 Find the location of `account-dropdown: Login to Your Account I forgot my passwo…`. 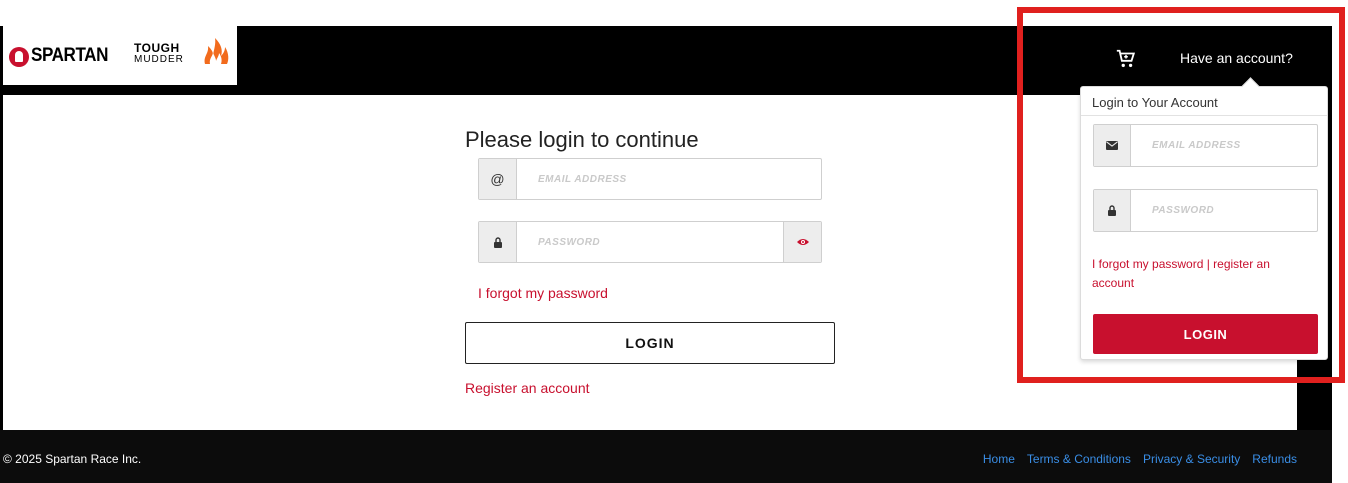

account-dropdown: Login to Your Account I forgot my passwo… is located at coordinates (1204, 223).